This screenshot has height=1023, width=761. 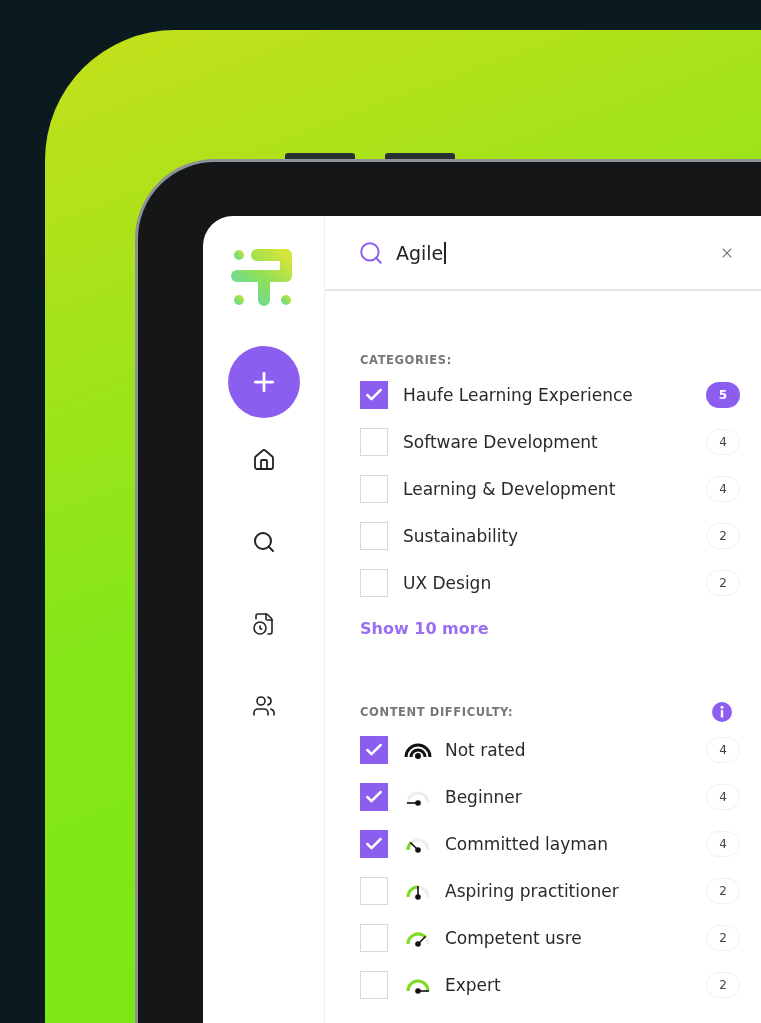 I want to click on document-clock-icon, so click(x=263, y=624).